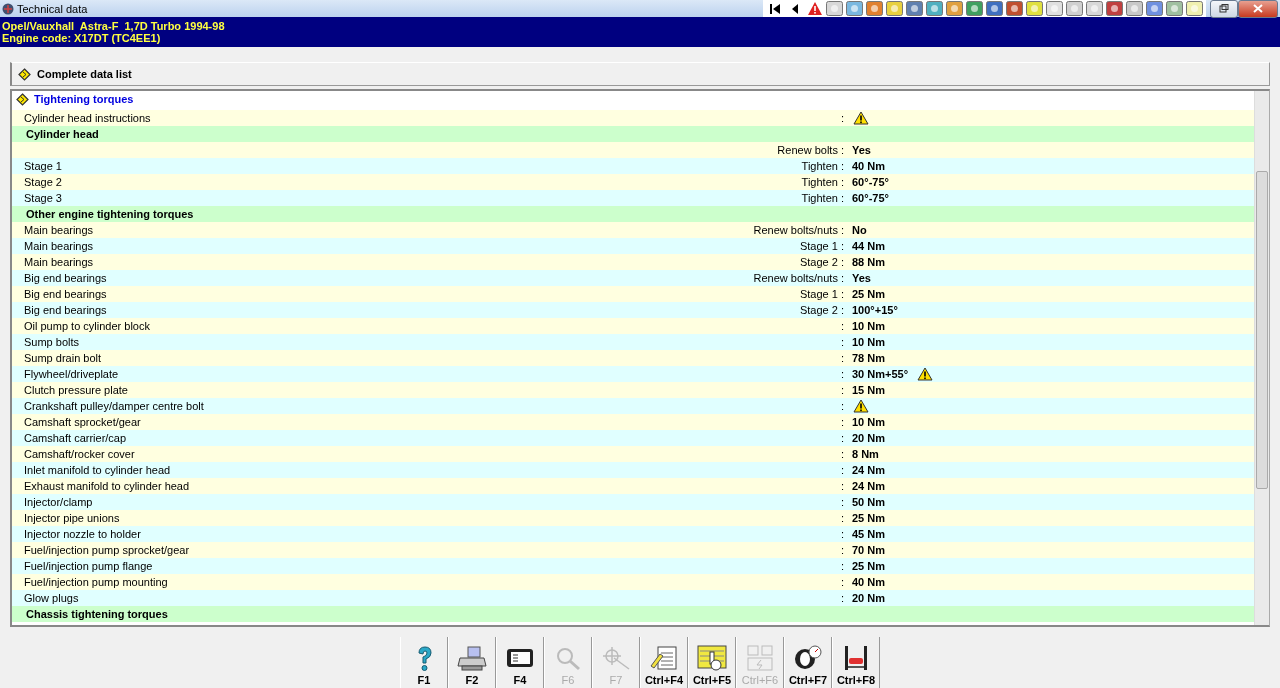 The image size is (1280, 688). I want to click on item-value: 100°+15°, so click(875, 310).